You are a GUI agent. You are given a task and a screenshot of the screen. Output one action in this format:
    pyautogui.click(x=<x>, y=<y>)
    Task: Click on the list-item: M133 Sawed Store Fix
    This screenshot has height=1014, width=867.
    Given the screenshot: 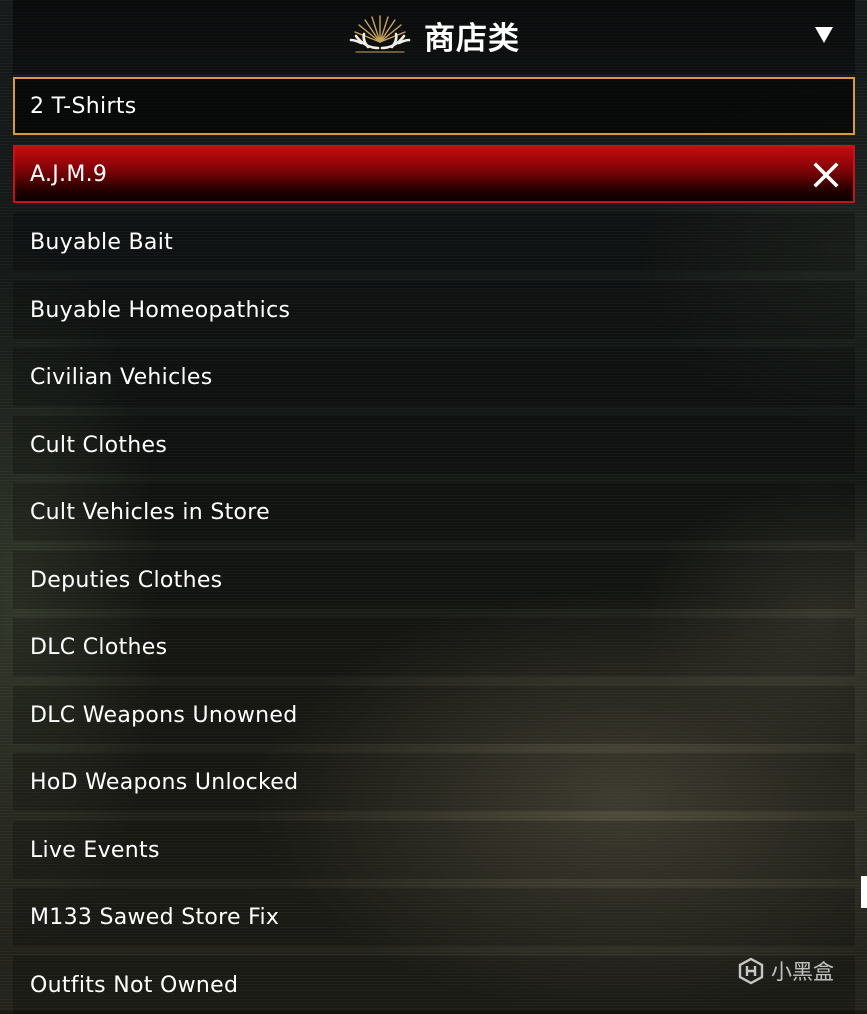 What is the action you would take?
    pyautogui.click(x=434, y=917)
    